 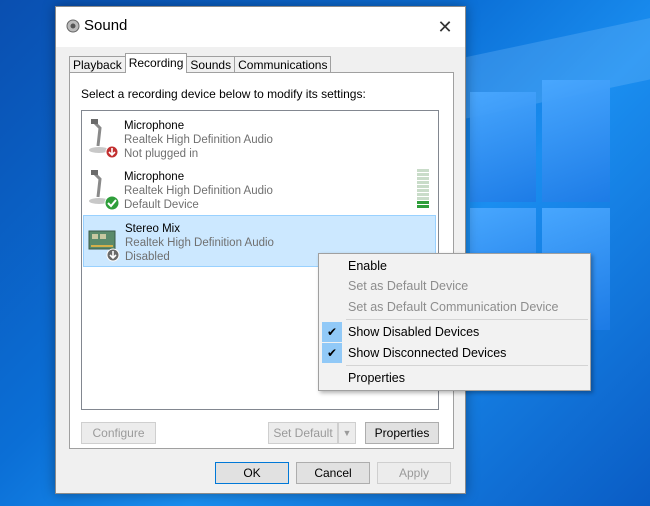 I want to click on microphone-default-icon, so click(x=104, y=190).